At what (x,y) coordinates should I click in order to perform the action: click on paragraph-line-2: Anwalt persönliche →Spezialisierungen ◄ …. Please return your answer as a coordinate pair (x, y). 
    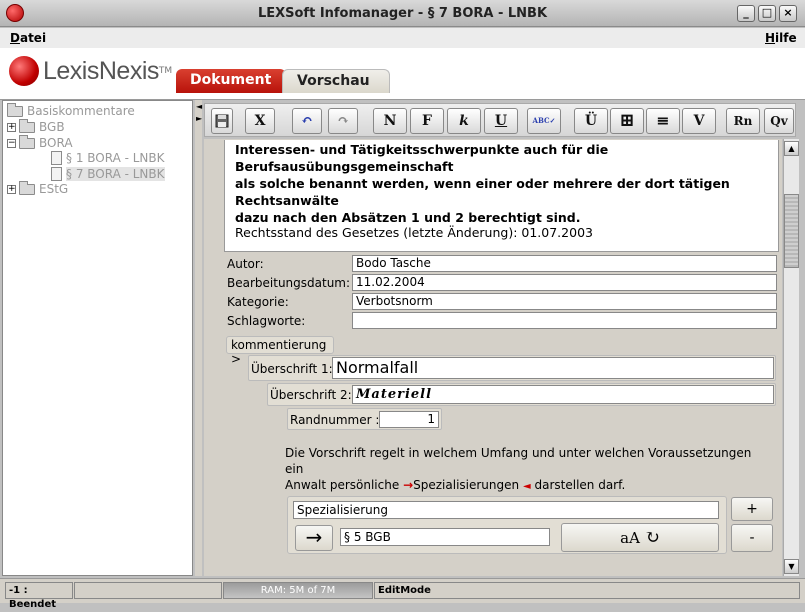
    Looking at the image, I should click on (525, 486).